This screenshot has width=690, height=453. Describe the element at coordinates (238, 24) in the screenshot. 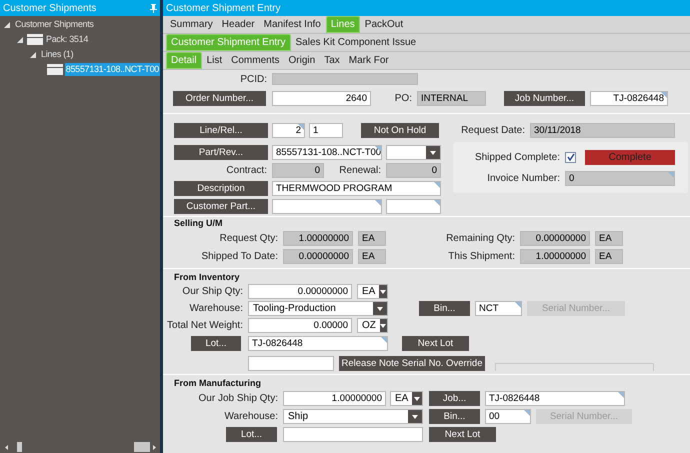

I see `tab: Header` at that location.